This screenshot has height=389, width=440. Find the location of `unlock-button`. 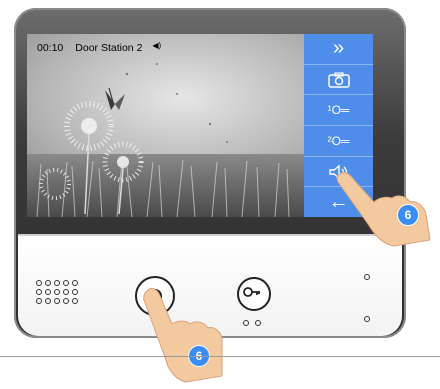

unlock-button is located at coordinates (254, 294).